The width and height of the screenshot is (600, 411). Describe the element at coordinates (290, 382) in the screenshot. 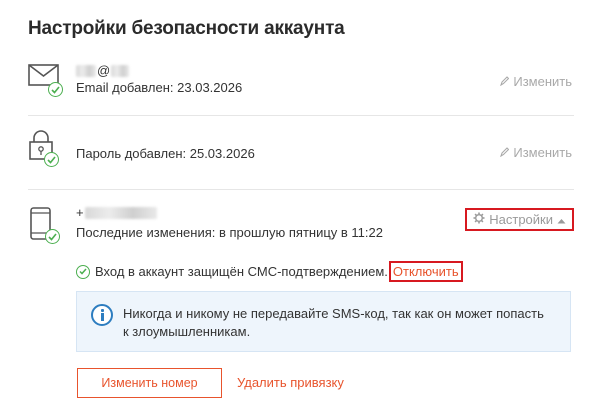

I see `remove-binding-link: Удалить привязку` at that location.